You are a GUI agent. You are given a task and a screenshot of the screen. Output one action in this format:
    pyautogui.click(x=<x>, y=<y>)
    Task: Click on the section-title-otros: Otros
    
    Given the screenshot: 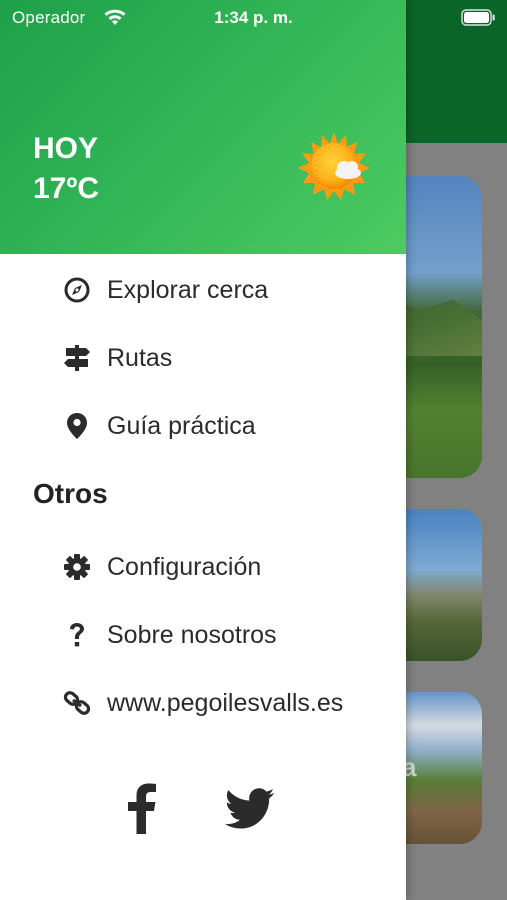 What is the action you would take?
    pyautogui.click(x=70, y=493)
    